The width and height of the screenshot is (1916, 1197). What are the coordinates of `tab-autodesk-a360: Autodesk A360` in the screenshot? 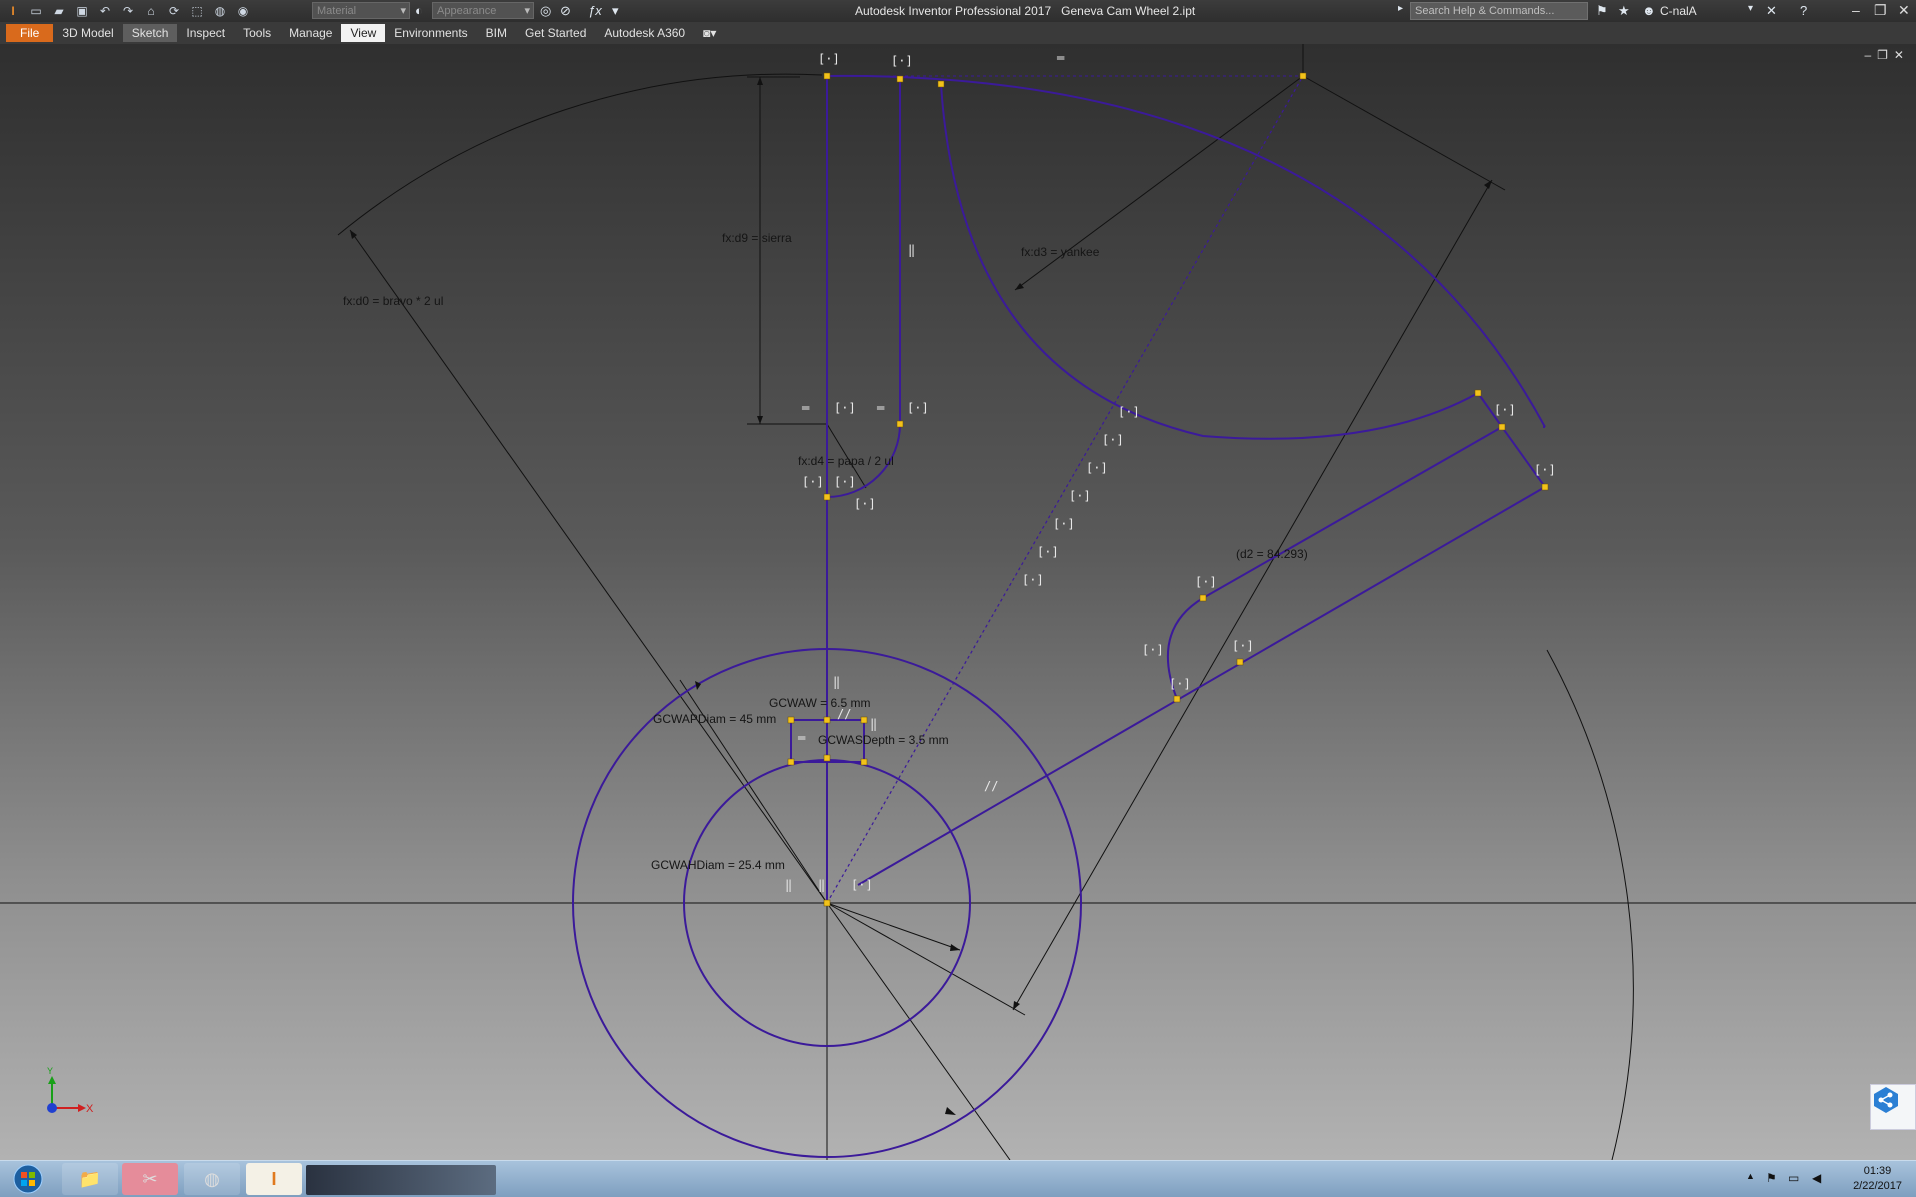 It's located at (644, 33).